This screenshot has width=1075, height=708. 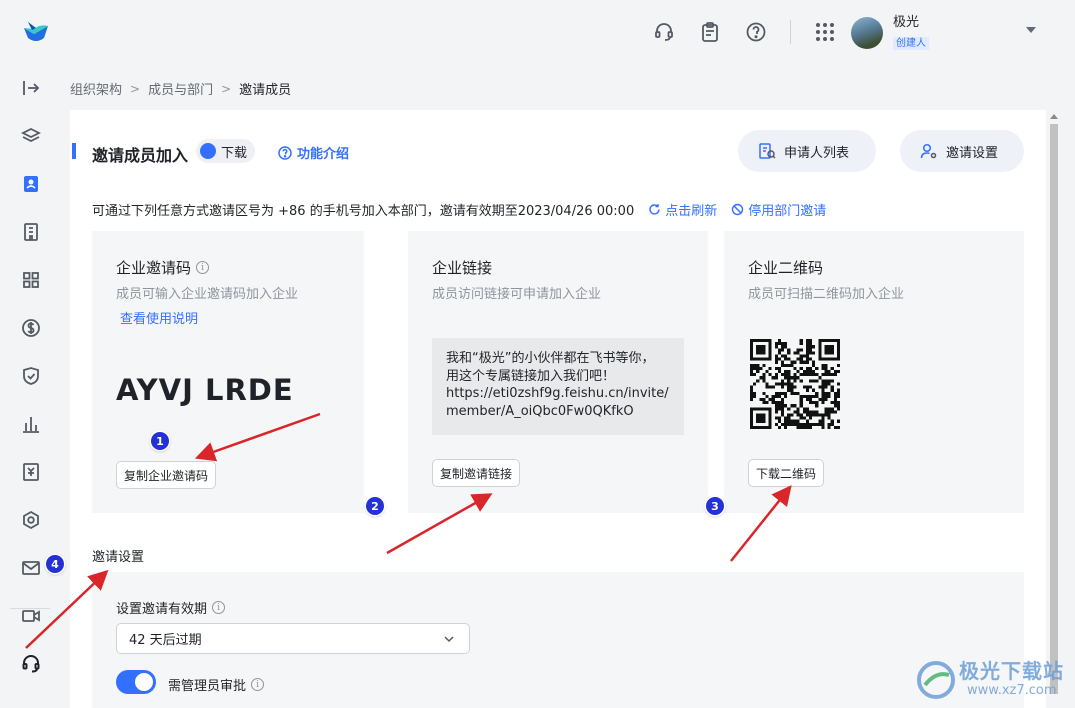 I want to click on invite-settings-button: 邀请设置, so click(x=962, y=151).